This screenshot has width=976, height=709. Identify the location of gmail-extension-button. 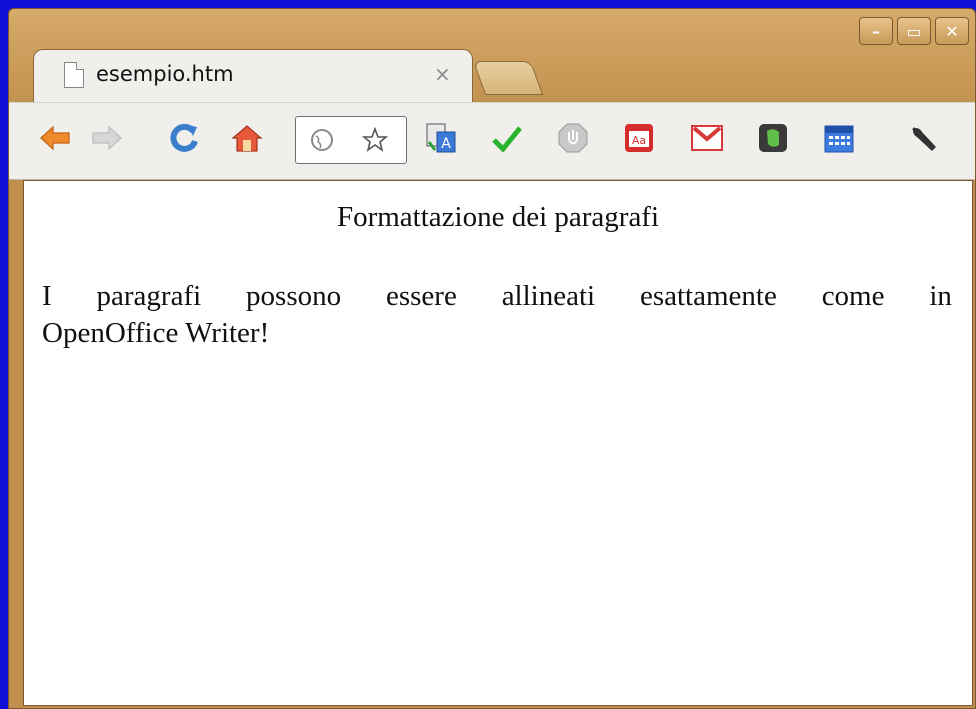
(707, 138).